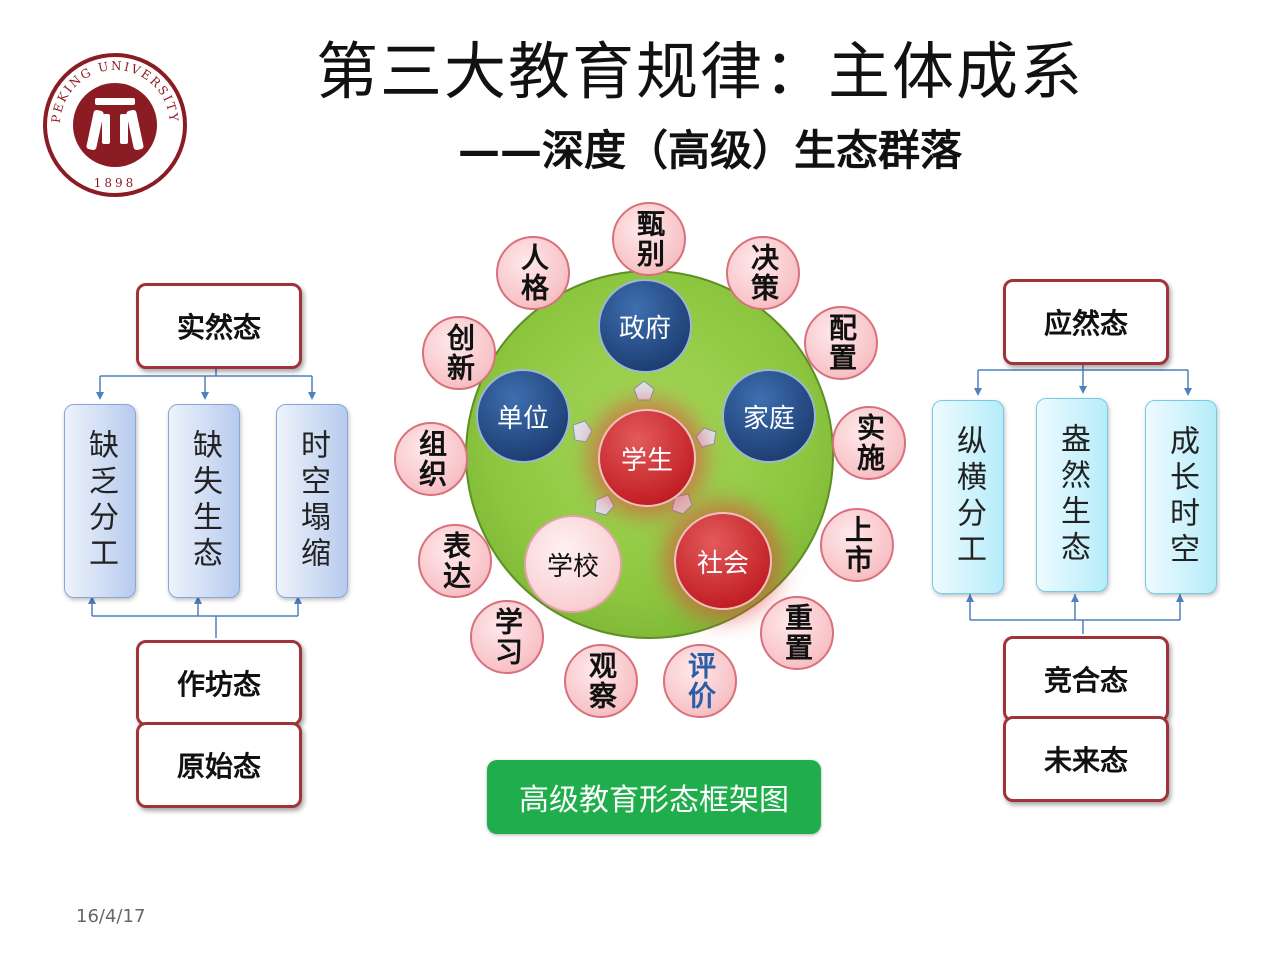 The image size is (1280, 960). What do you see at coordinates (431, 459) in the screenshot?
I see `ring-organization: 组织` at bounding box center [431, 459].